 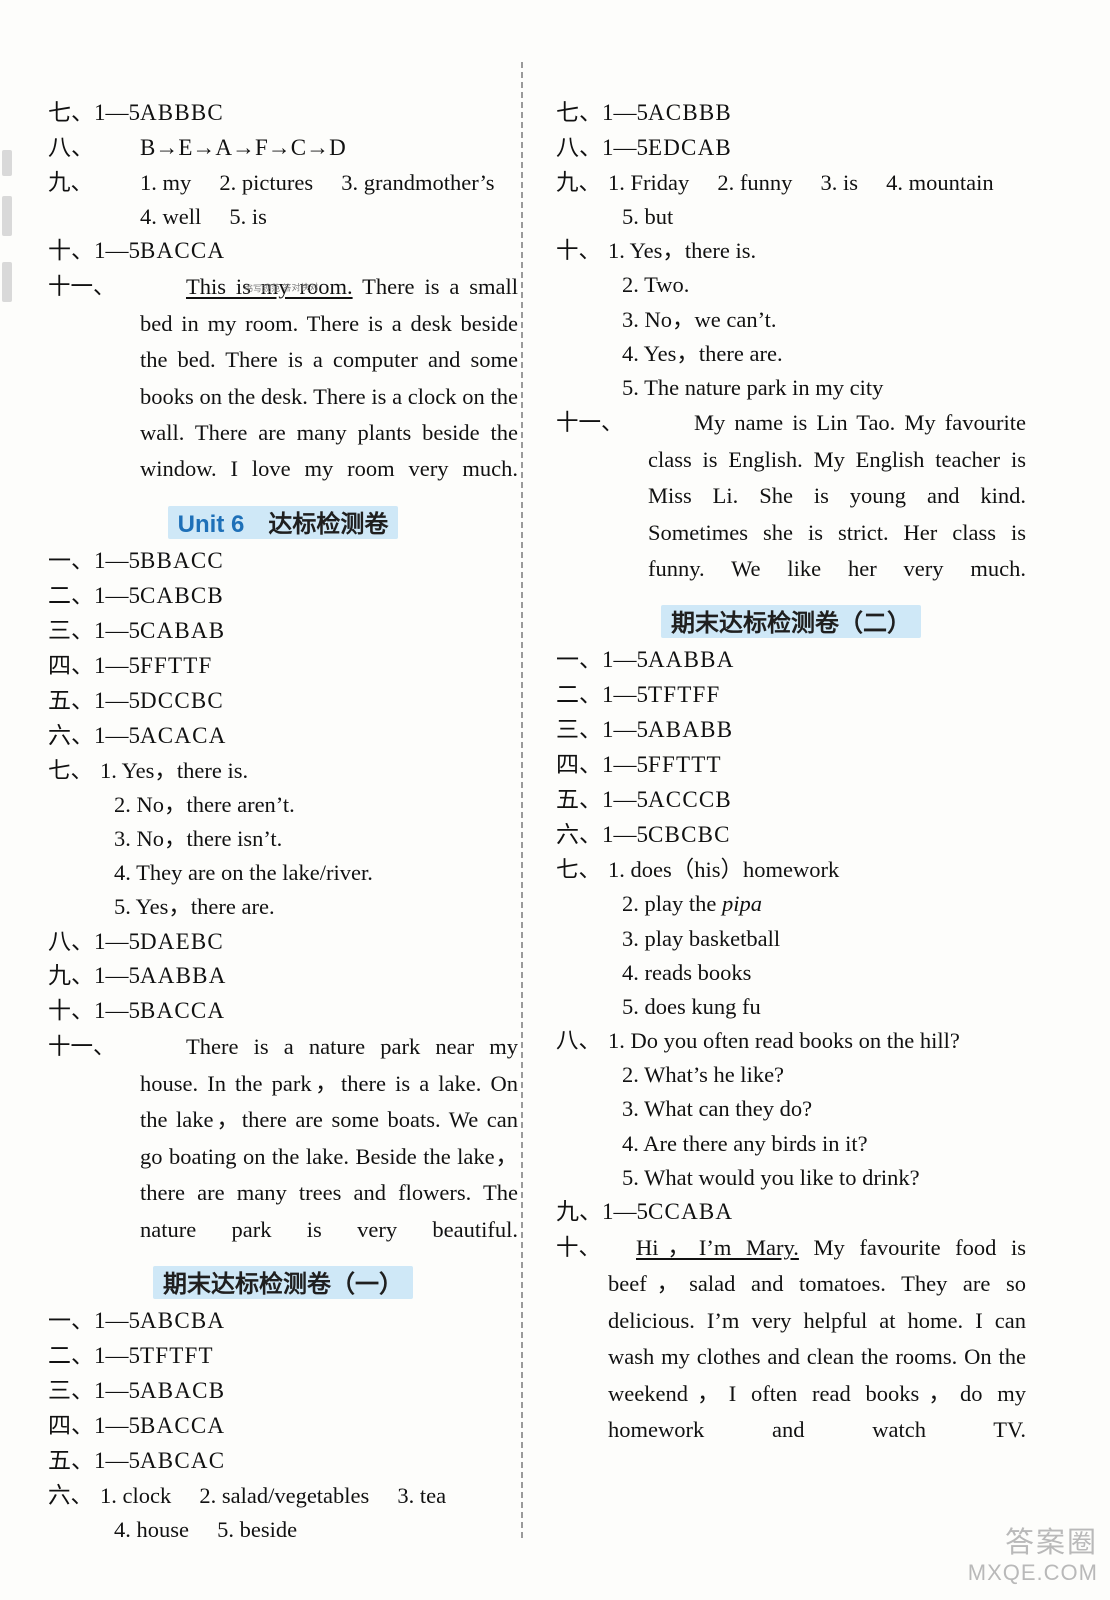 I want to click on answer-value: 1. Do you often read books on the hill?, so click(x=784, y=1041).